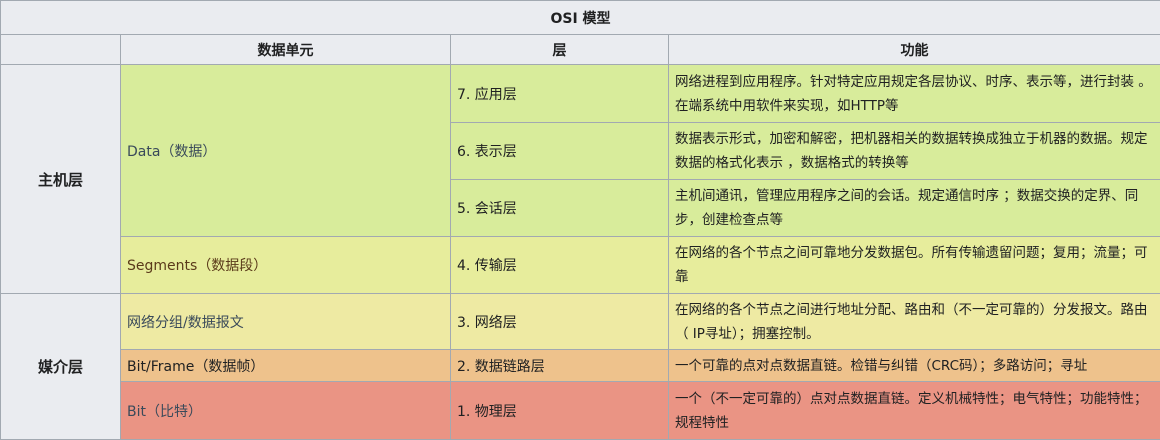  I want to click on function-data-link: 一个可靠的点对点数据直链。检错与纠错（CRC码）；多路访问；寻址, so click(914, 366).